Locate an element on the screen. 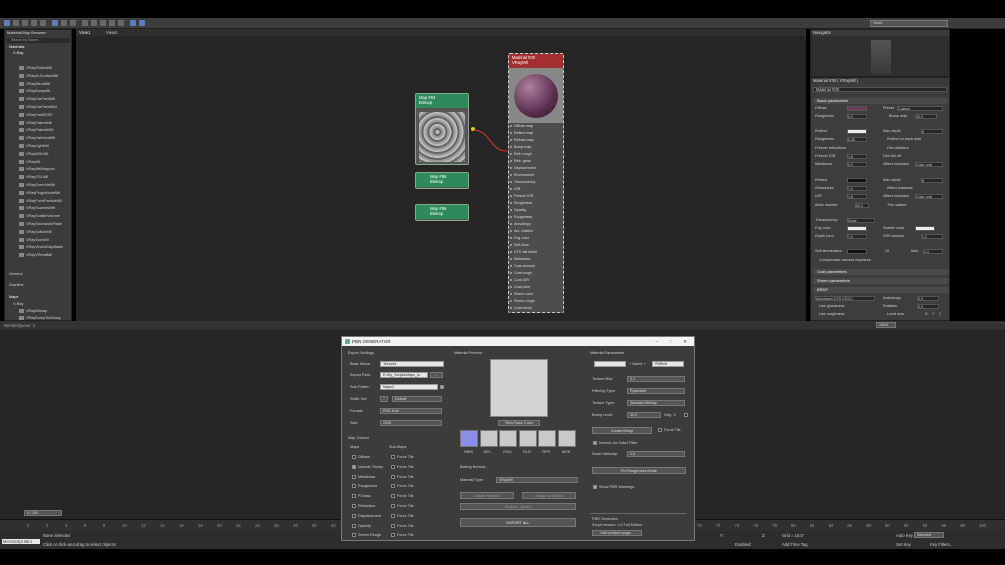 Image resolution: width=1005 pixels, height=565 pixels. refl-roughness-spinner: 0,26 is located at coordinates (857, 139).